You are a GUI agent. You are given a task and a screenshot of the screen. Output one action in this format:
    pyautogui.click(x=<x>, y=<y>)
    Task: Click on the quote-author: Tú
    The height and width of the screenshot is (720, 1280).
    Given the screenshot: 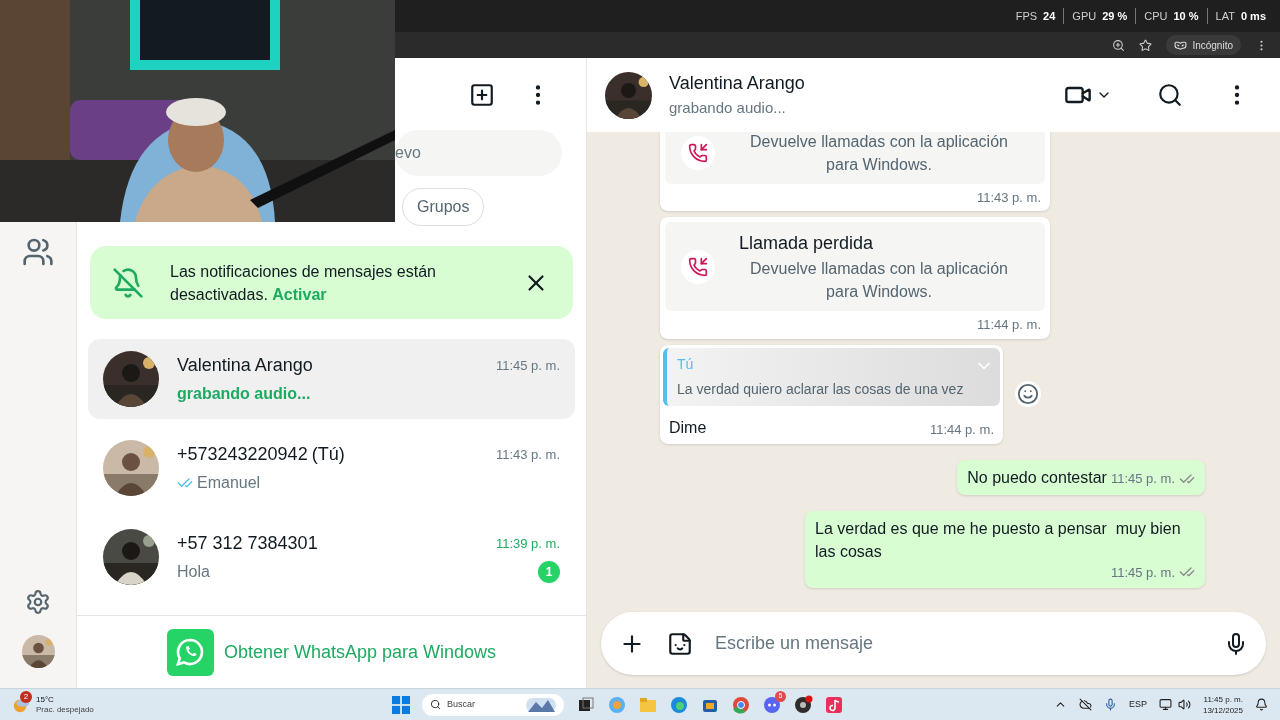 What is the action you would take?
    pyautogui.click(x=685, y=364)
    